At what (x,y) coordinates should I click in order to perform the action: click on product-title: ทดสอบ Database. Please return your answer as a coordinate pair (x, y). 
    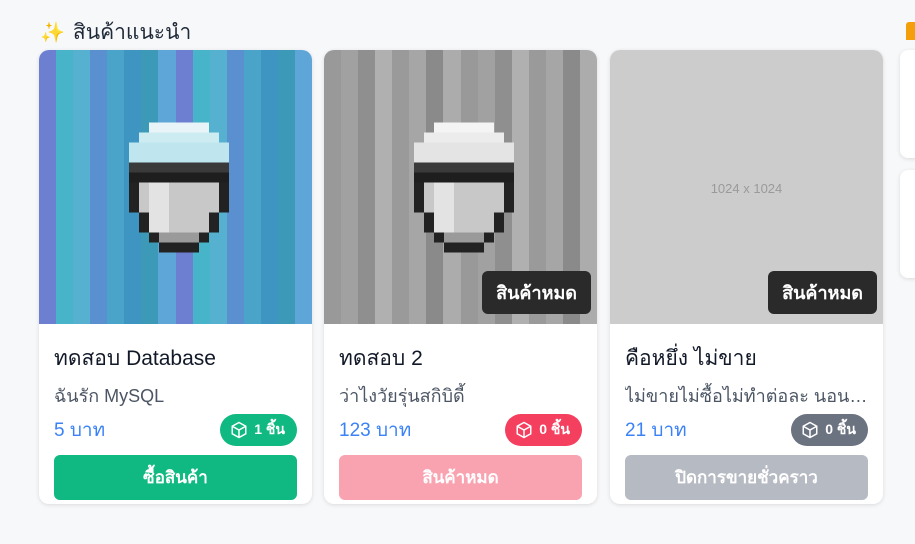
    Looking at the image, I should click on (135, 358).